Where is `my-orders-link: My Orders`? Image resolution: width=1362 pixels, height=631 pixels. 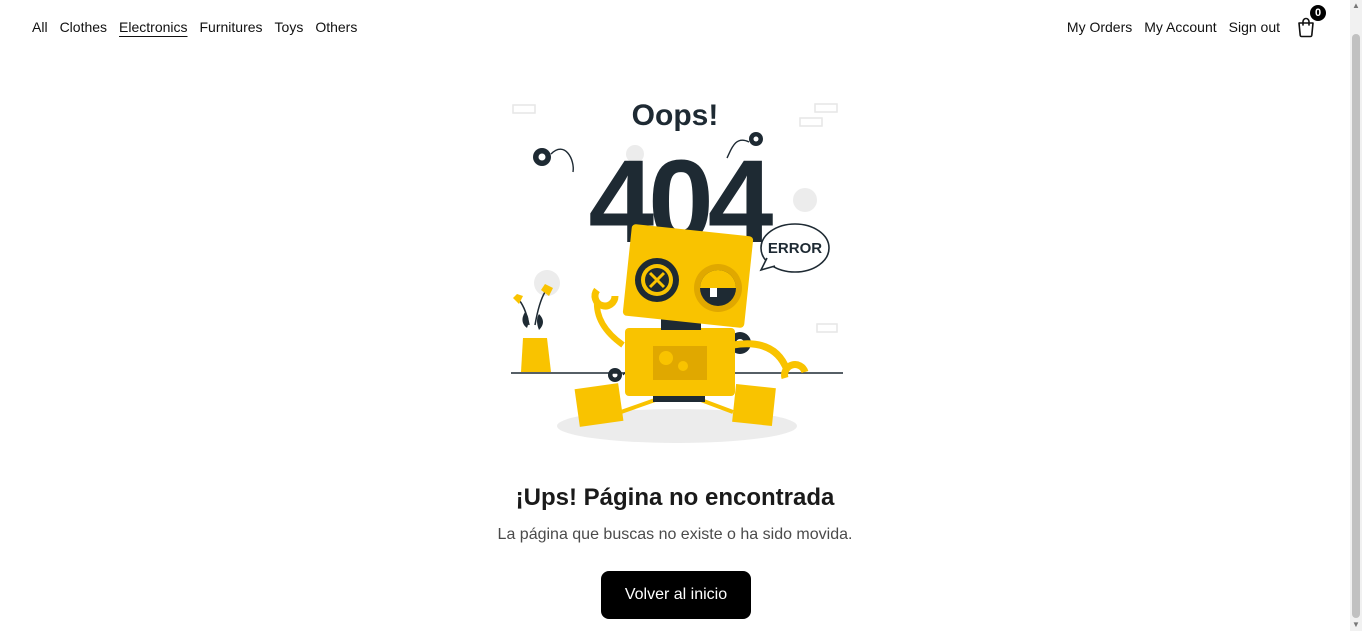
my-orders-link: My Orders is located at coordinates (1099, 27).